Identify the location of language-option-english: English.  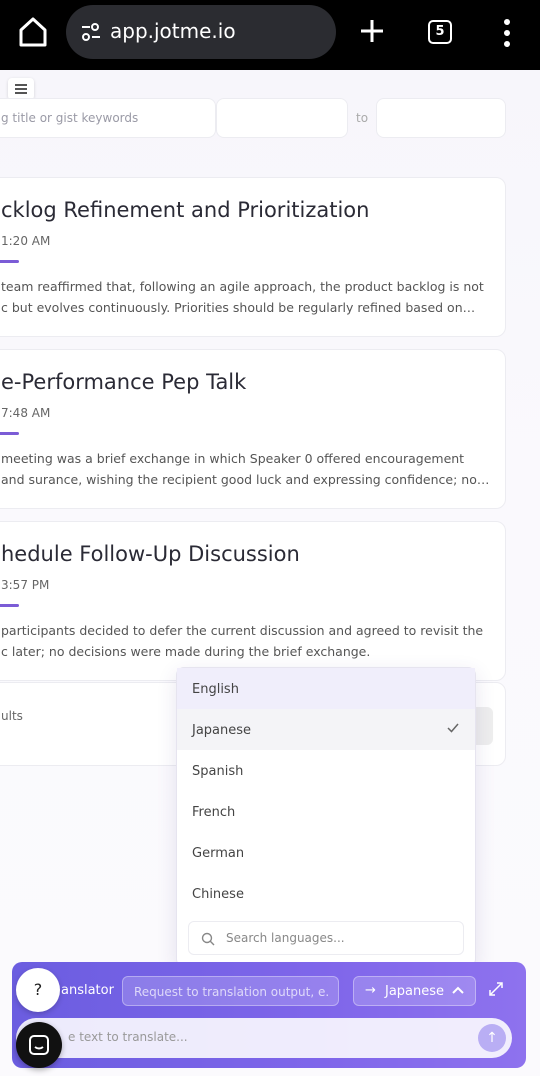
(326, 688).